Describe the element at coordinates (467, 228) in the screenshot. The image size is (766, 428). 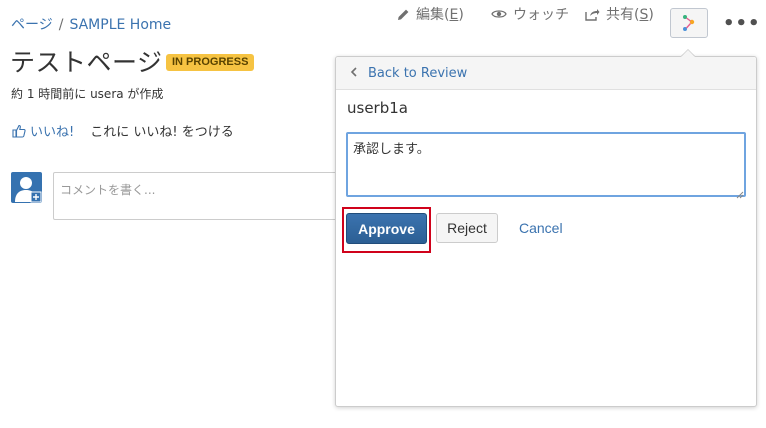
I see `reject-button: Reject` at that location.